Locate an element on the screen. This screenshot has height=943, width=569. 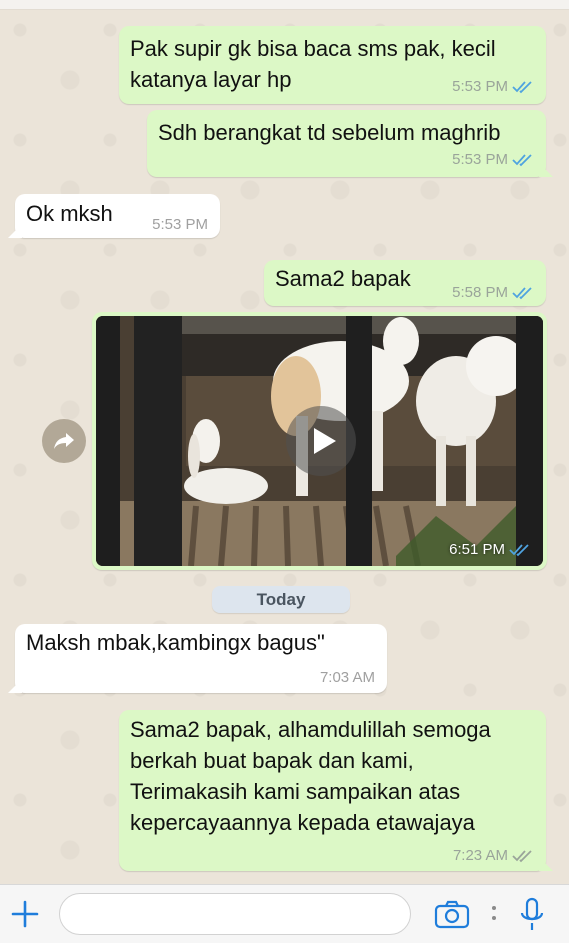
forward-button is located at coordinates (64, 441).